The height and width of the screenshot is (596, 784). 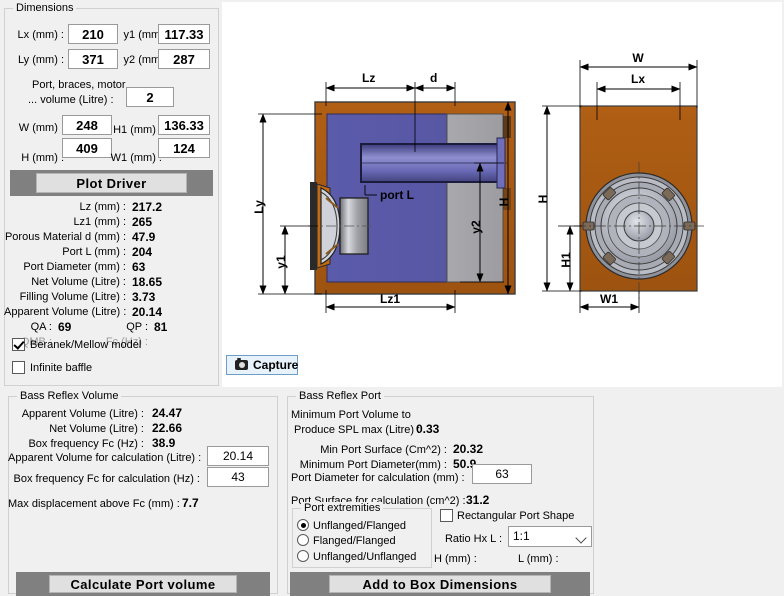 What do you see at coordinates (41, 327) in the screenshot?
I see `result-label-qa: QA :` at bounding box center [41, 327].